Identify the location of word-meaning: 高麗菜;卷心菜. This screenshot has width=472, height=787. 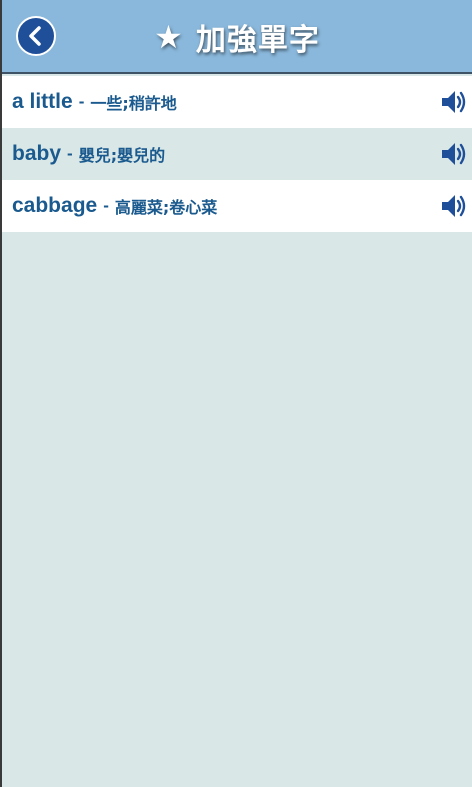
(166, 207).